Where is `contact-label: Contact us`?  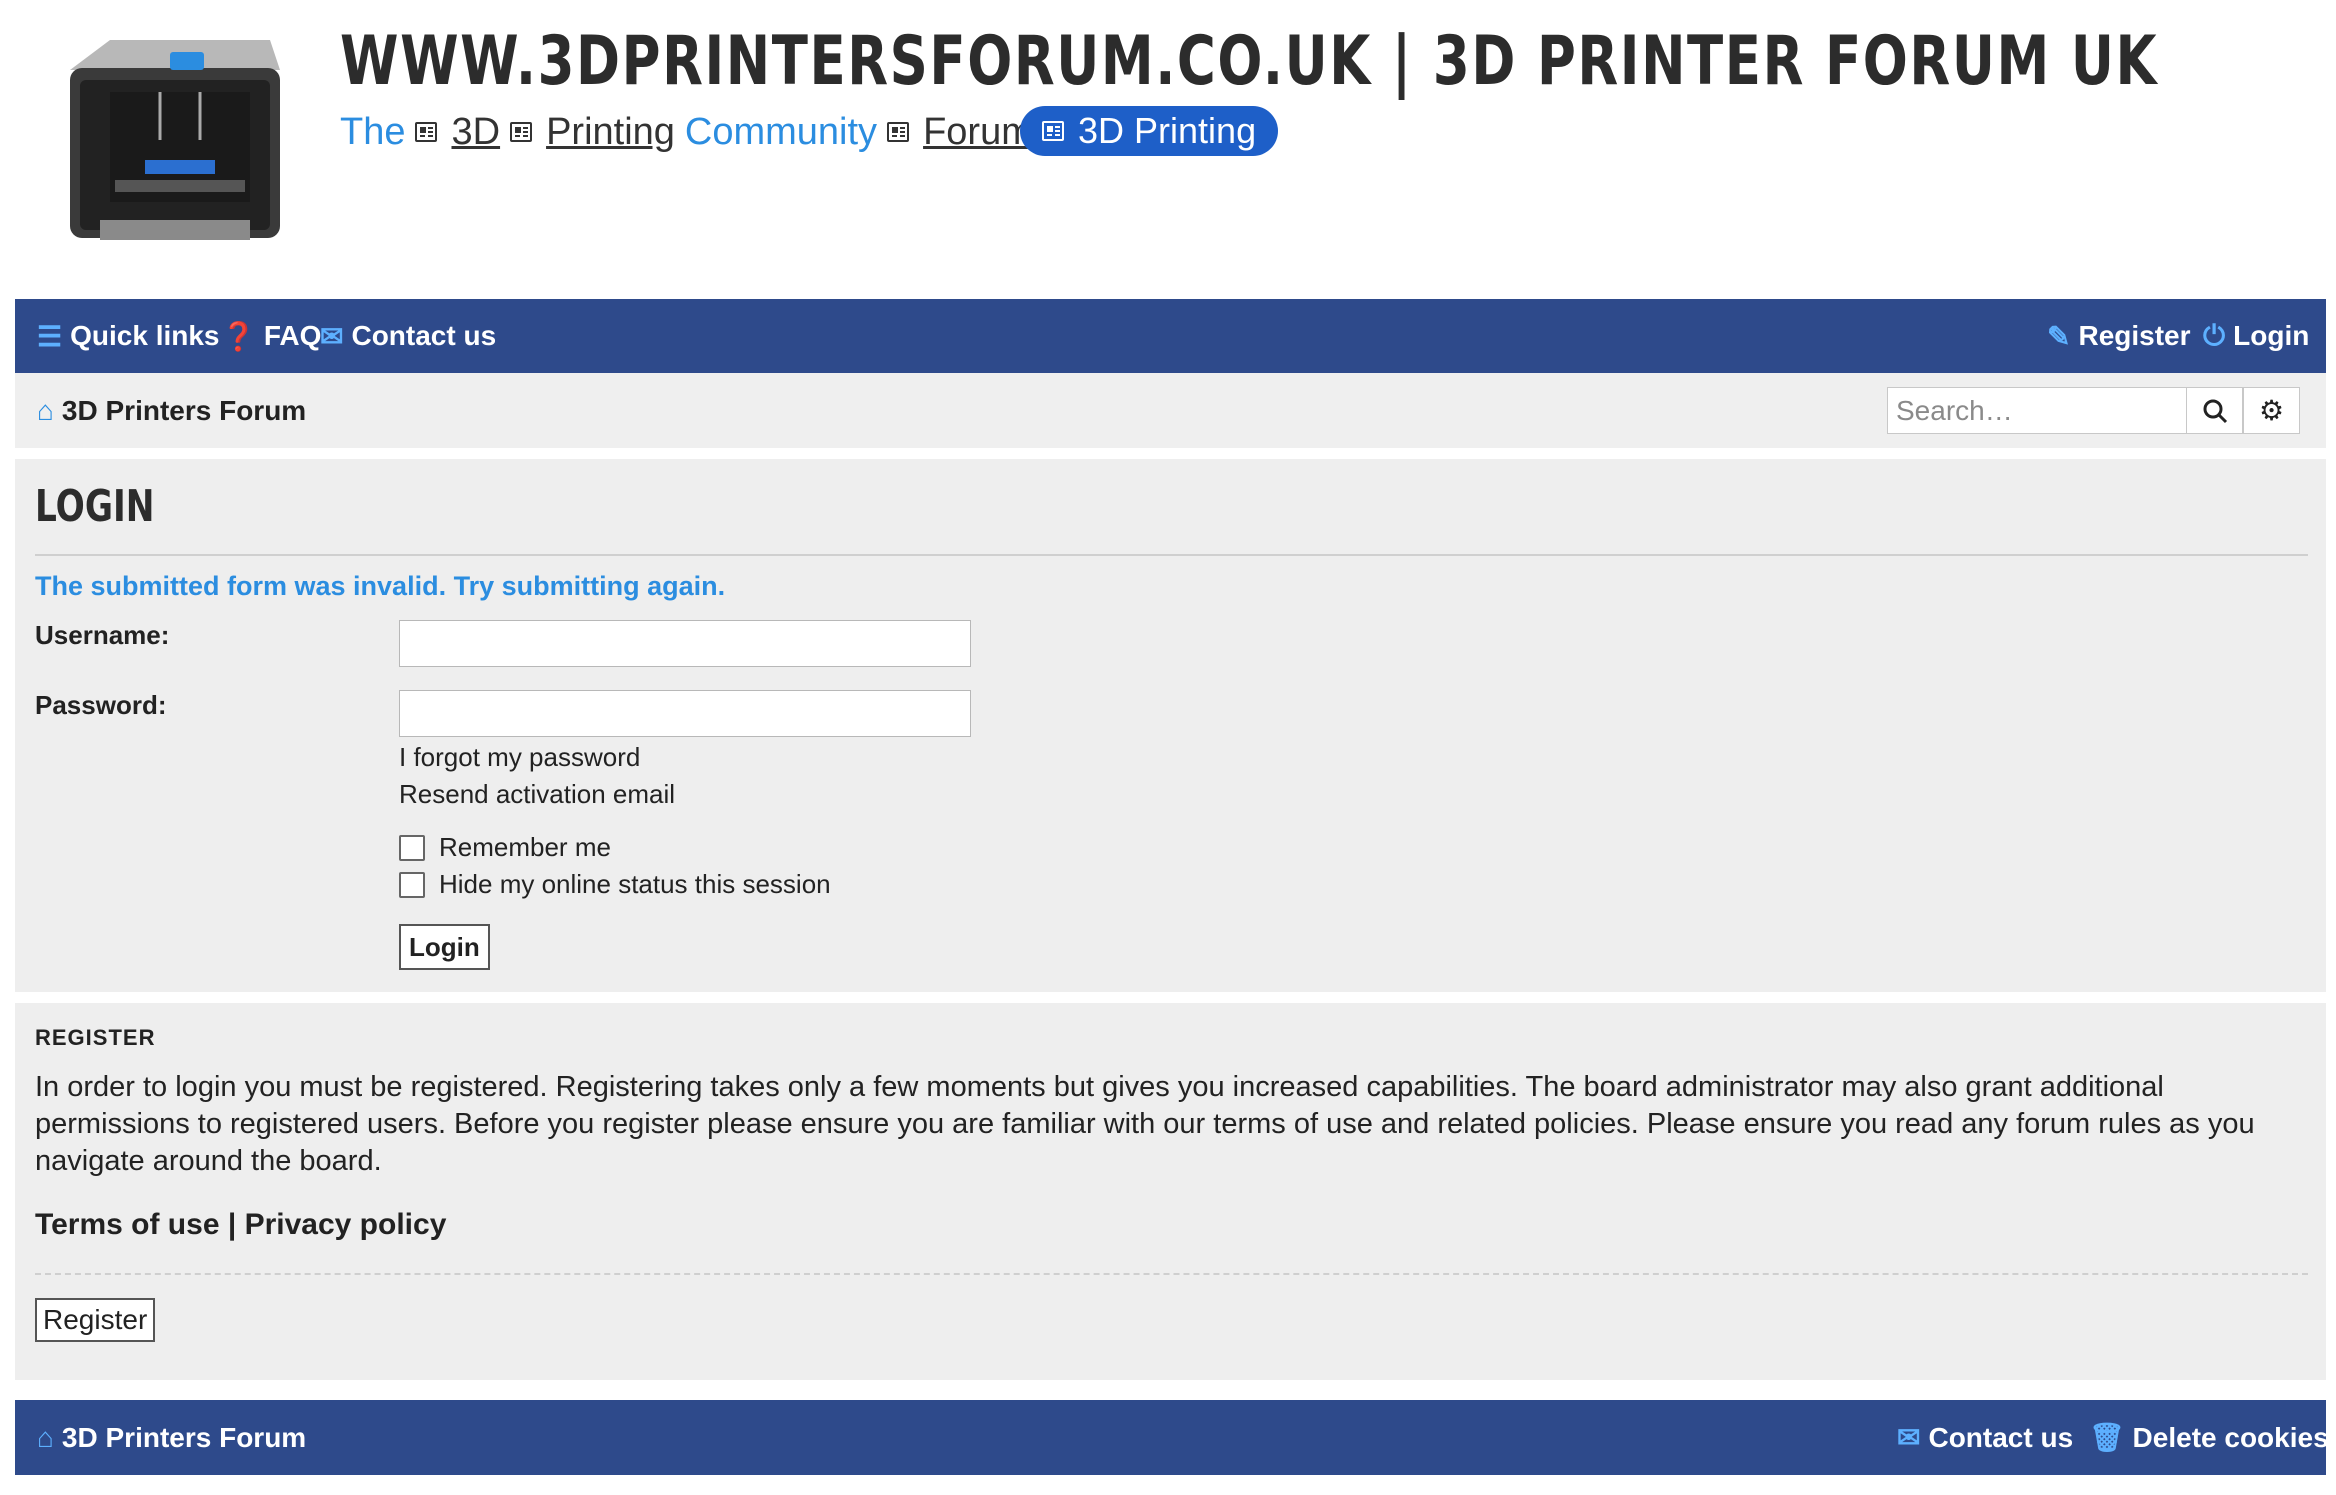
contact-label: Contact us is located at coordinates (424, 335).